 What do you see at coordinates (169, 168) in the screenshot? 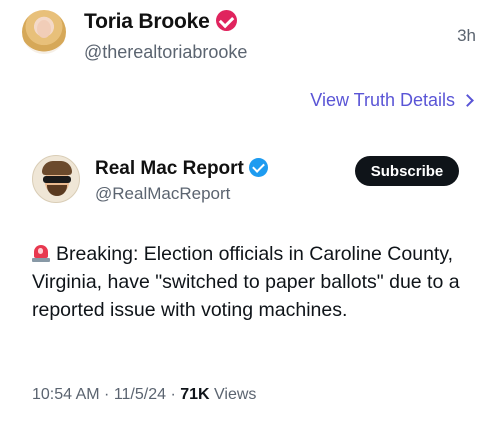
I see `embed-author-name-text: Real Mac Report` at bounding box center [169, 168].